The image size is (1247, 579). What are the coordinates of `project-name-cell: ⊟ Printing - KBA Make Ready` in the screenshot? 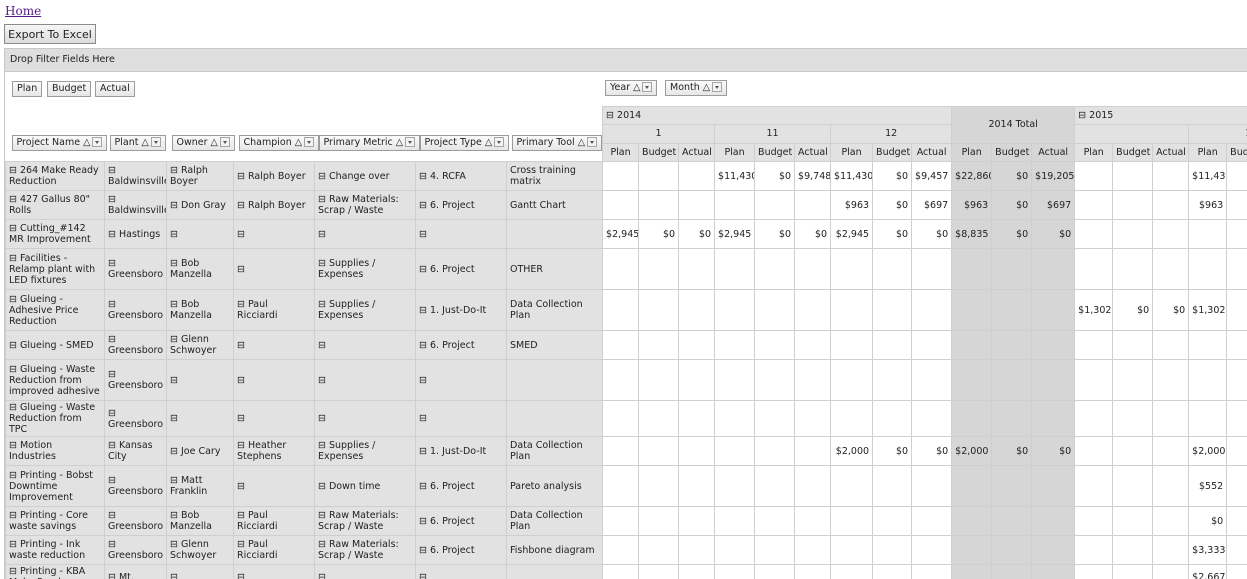 It's located at (55, 572).